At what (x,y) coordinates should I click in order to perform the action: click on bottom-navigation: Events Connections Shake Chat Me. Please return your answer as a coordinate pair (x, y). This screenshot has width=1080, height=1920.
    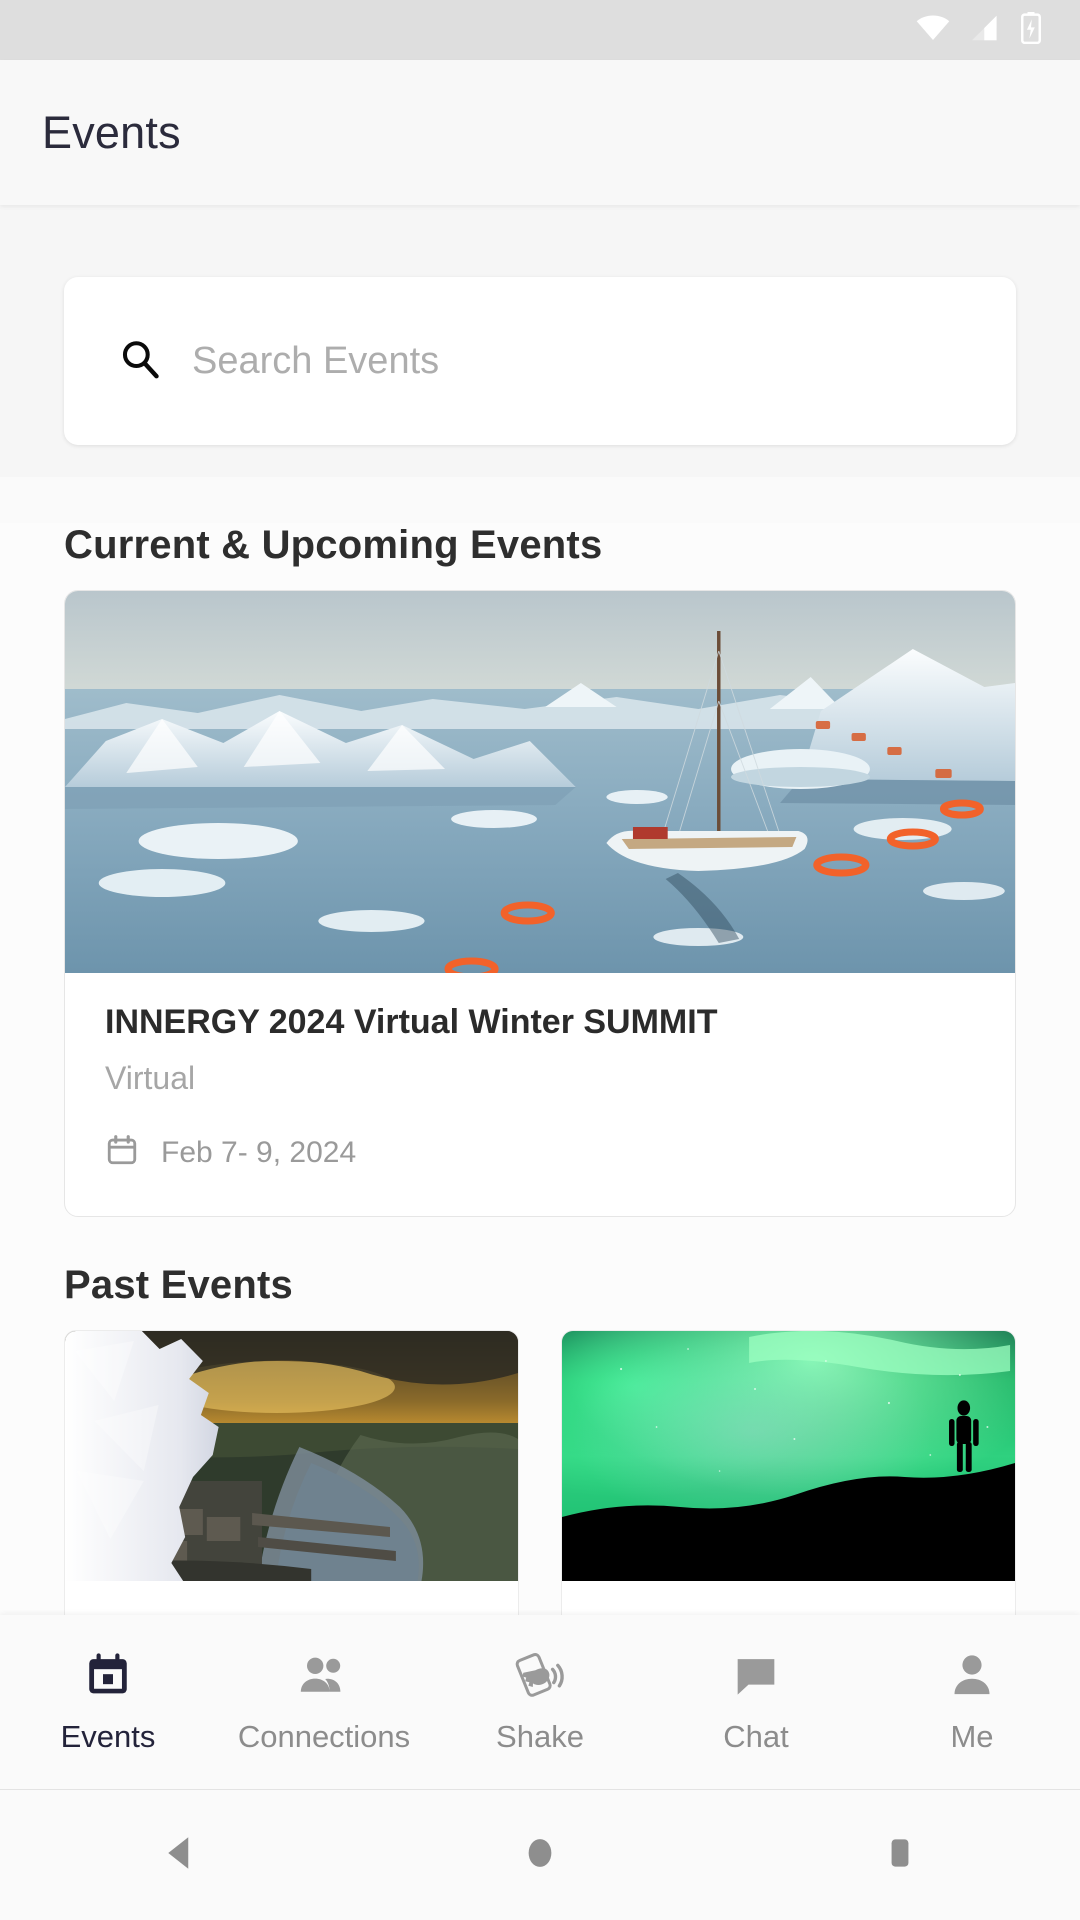
    Looking at the image, I should click on (540, 1702).